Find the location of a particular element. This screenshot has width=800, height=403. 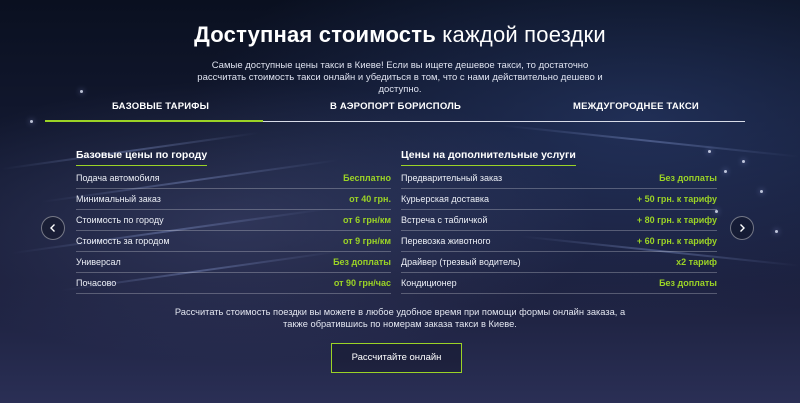

price-value: от 40 грн. is located at coordinates (370, 199).